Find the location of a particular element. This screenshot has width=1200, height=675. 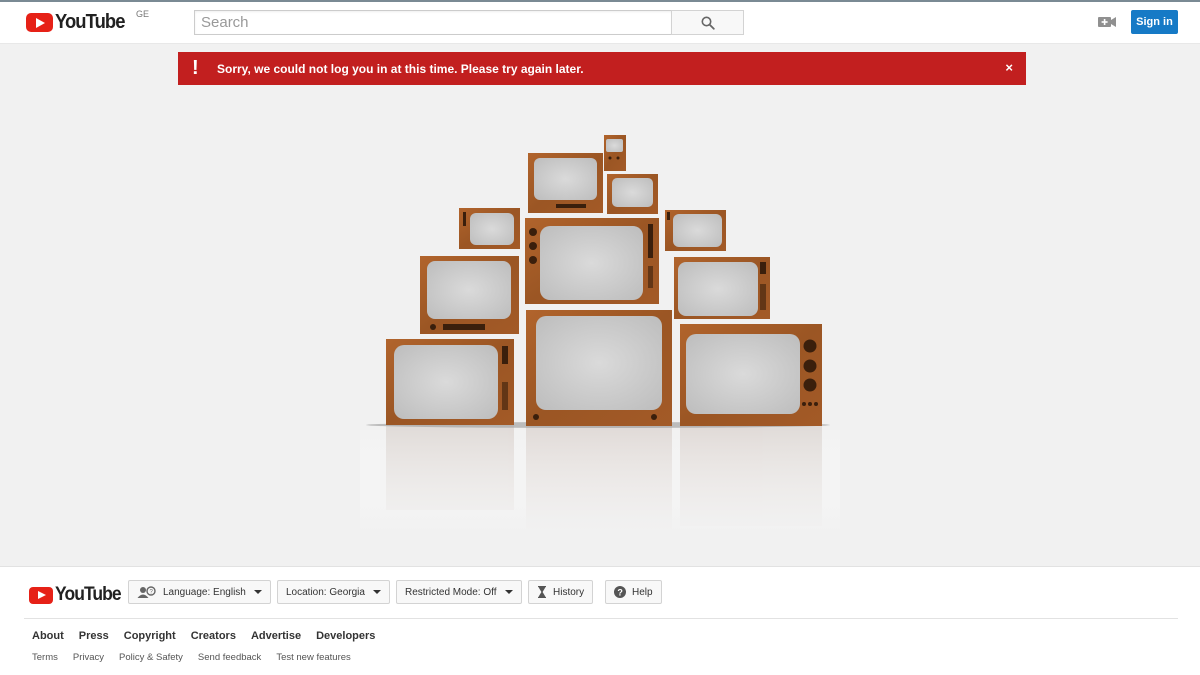

footer-link-developers: Developers is located at coordinates (345, 636).